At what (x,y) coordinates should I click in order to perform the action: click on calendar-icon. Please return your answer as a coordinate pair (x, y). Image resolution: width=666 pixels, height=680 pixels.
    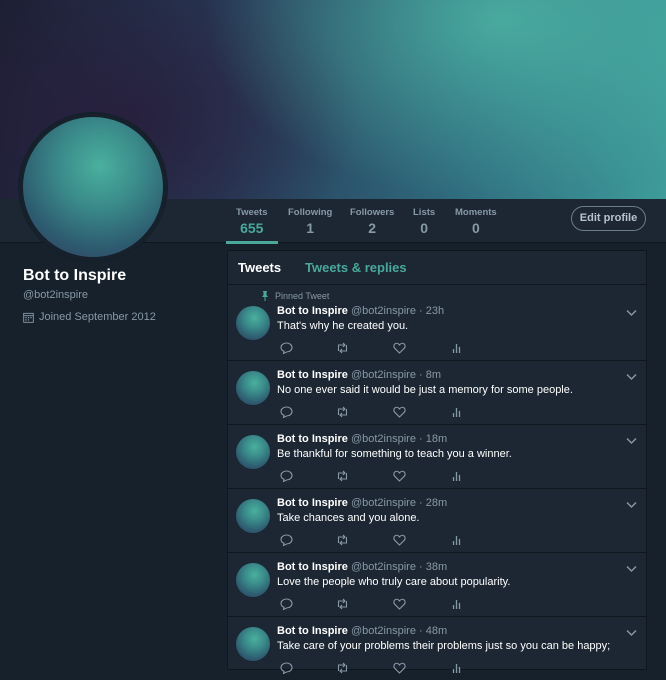
    Looking at the image, I should click on (28, 317).